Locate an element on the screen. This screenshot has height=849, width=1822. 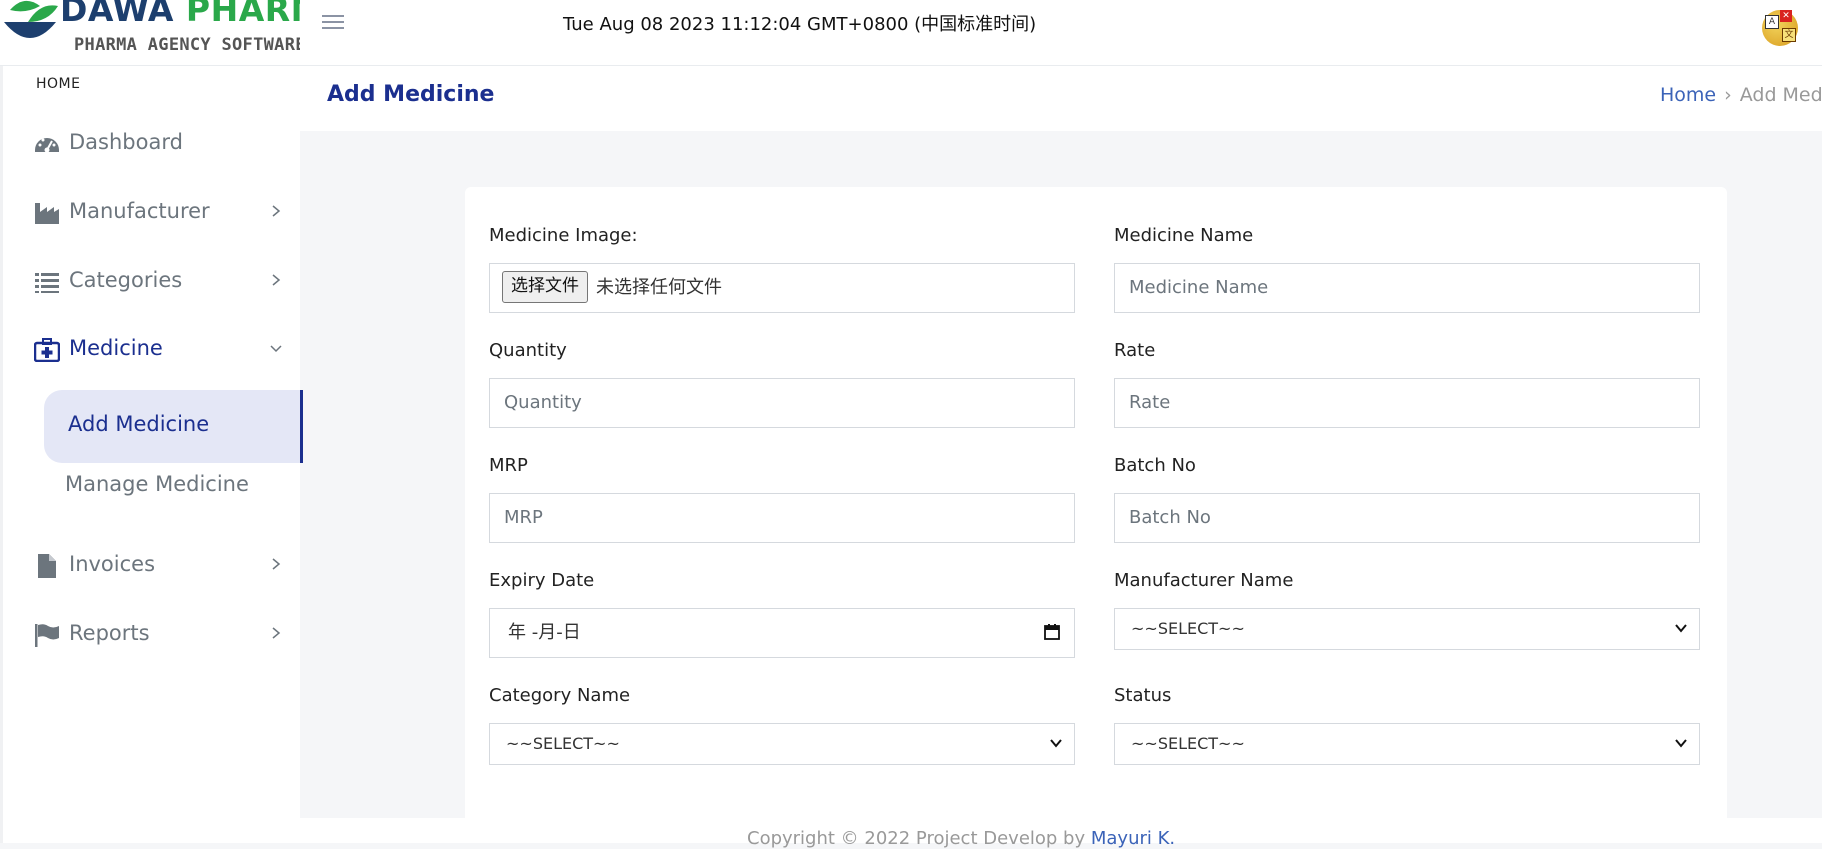
breadcrumb: Home › Add Medicine is located at coordinates (1741, 95).